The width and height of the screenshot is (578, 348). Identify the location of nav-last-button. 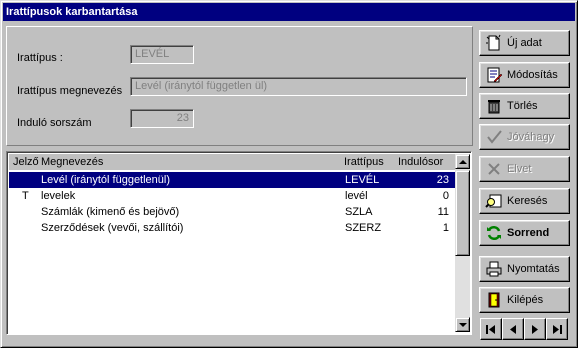
(557, 329).